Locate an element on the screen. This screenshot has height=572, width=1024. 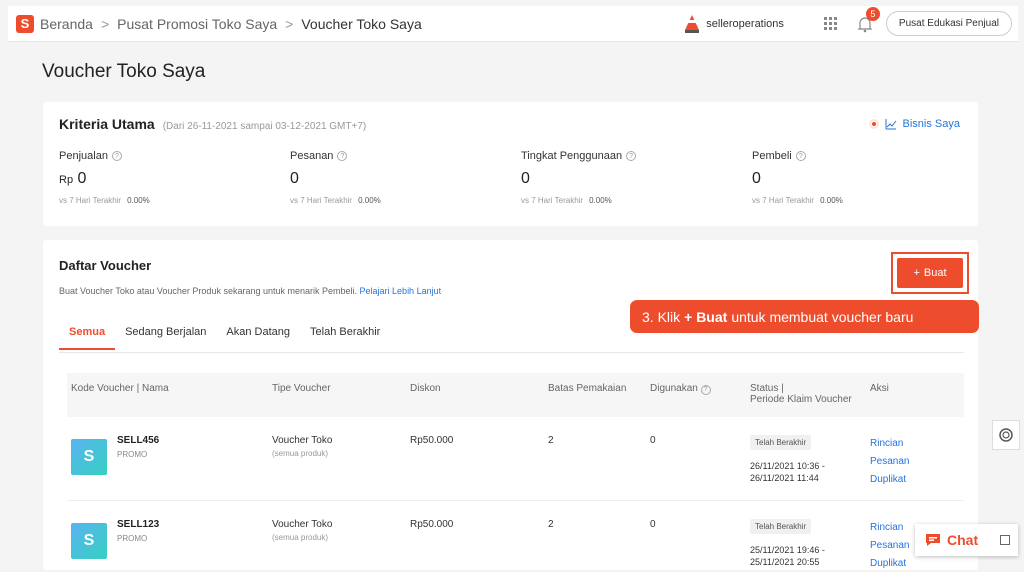
bisnis-saya-link: Bisnis Saya is located at coordinates (914, 124).